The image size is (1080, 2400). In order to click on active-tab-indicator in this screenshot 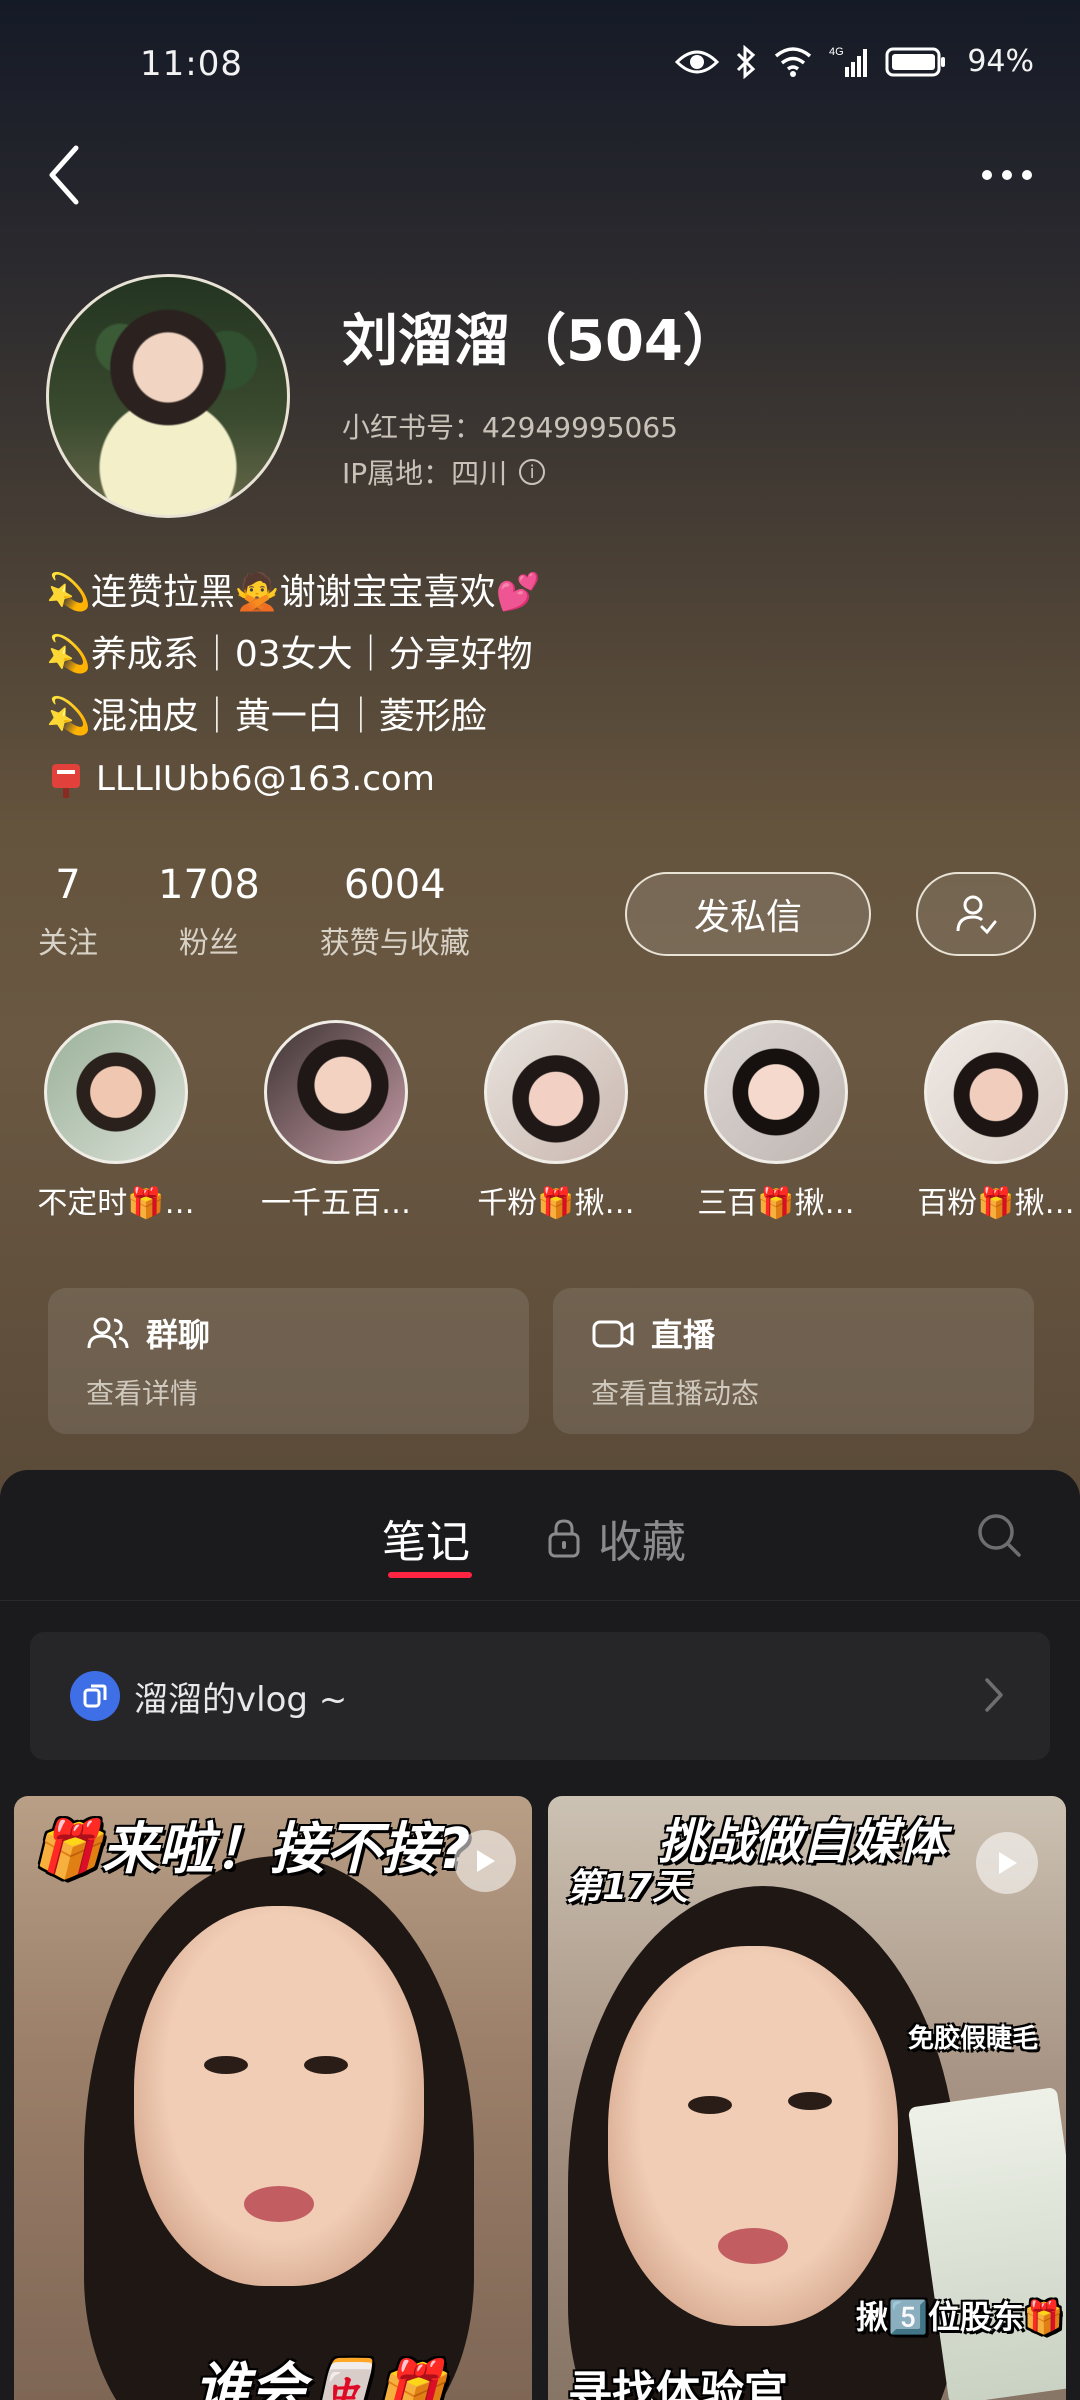, I will do `click(430, 1575)`.